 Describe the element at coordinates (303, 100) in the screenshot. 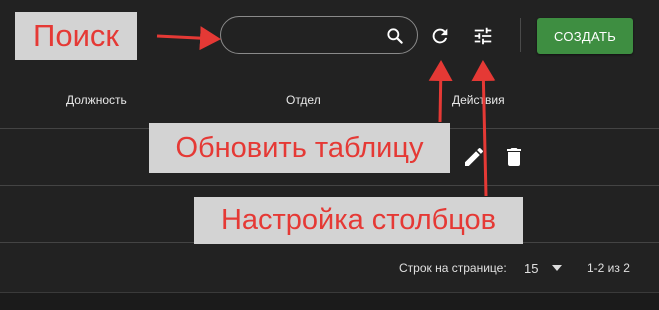

I see `column-header-department: Отдел` at that location.